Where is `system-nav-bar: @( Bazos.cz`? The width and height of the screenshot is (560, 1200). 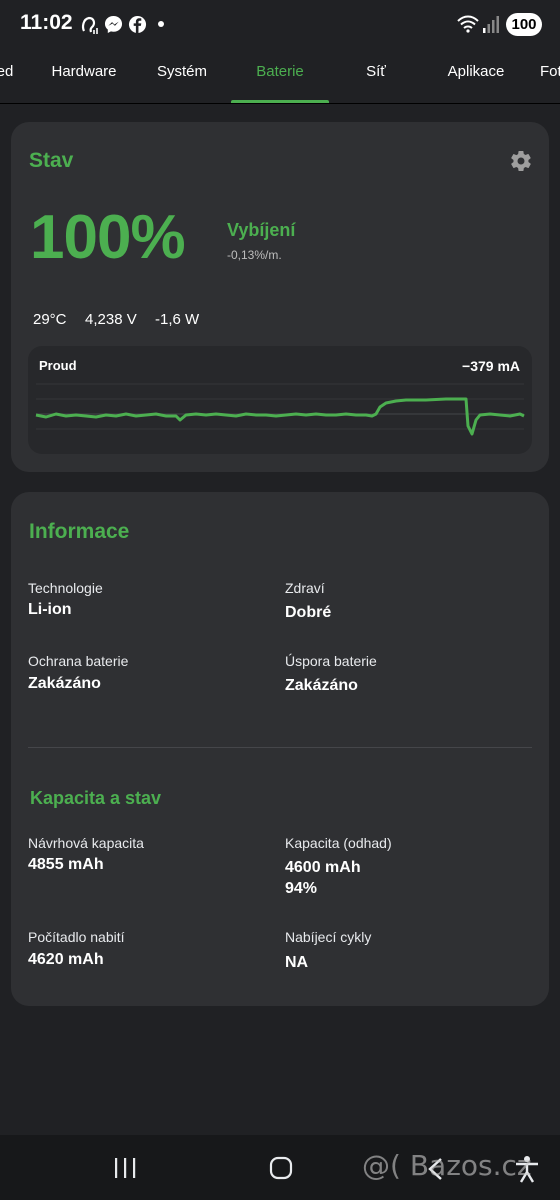 system-nav-bar: @( Bazos.cz is located at coordinates (280, 1167).